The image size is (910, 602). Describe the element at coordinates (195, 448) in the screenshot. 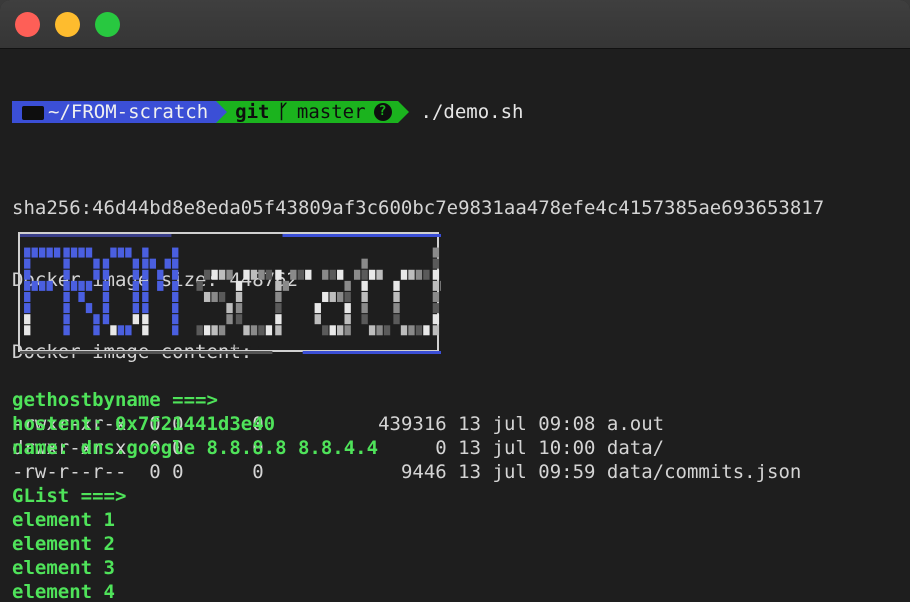

I see `dns-name-line: name: dns.google 8.8.8.8 8.8.4.4` at that location.